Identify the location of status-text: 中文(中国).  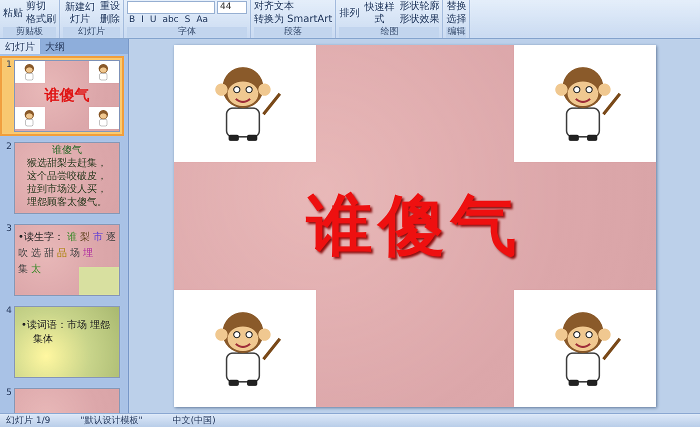
(194, 420).